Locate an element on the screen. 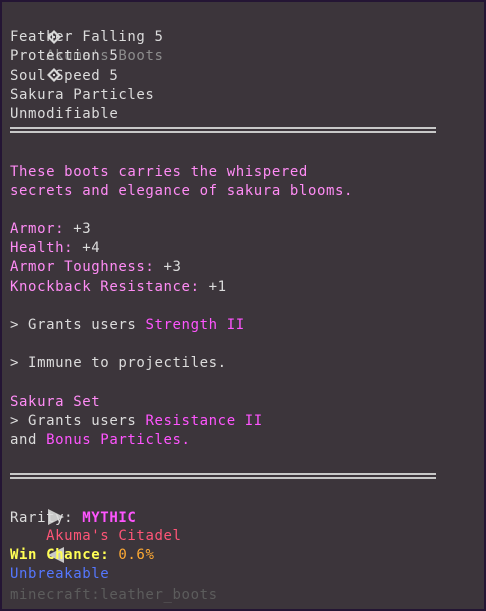 Image resolution: width=486 pixels, height=611 pixels. divider-top is located at coordinates (223, 130).